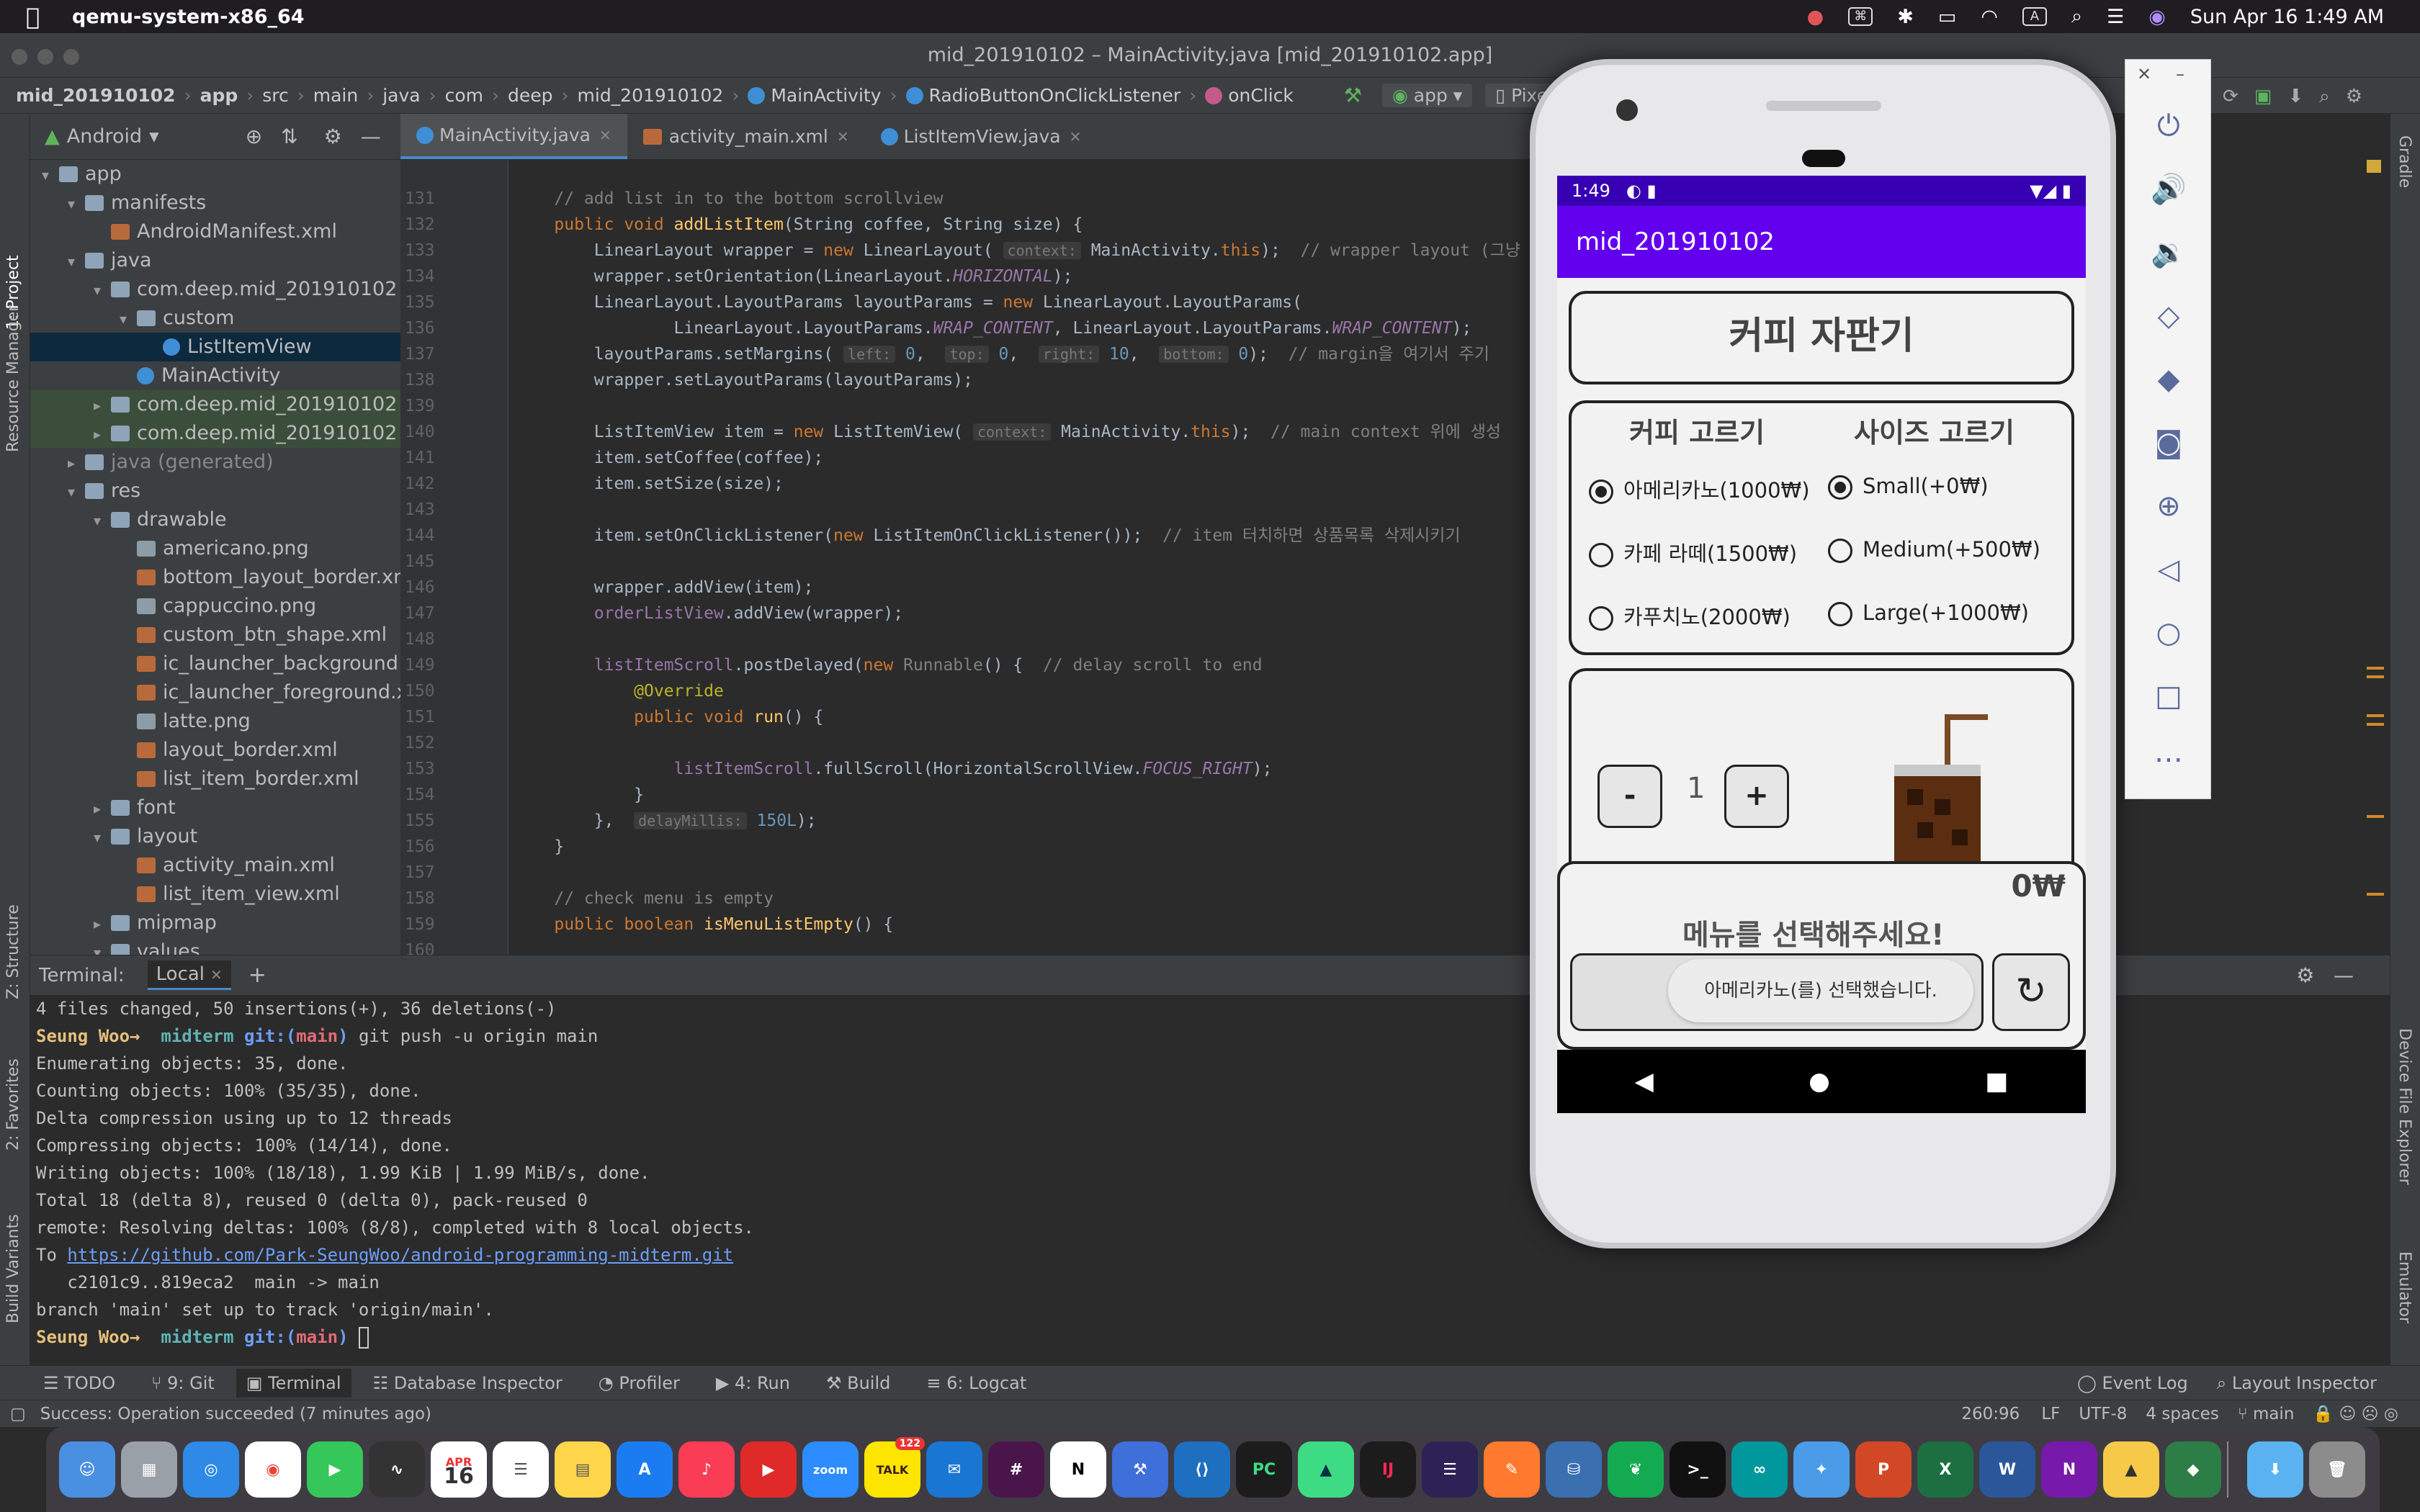 This screenshot has width=2420, height=1512. Describe the element at coordinates (2287, 17) in the screenshot. I see `menubar-clock: Sun Apr 16 1:49 AM` at that location.